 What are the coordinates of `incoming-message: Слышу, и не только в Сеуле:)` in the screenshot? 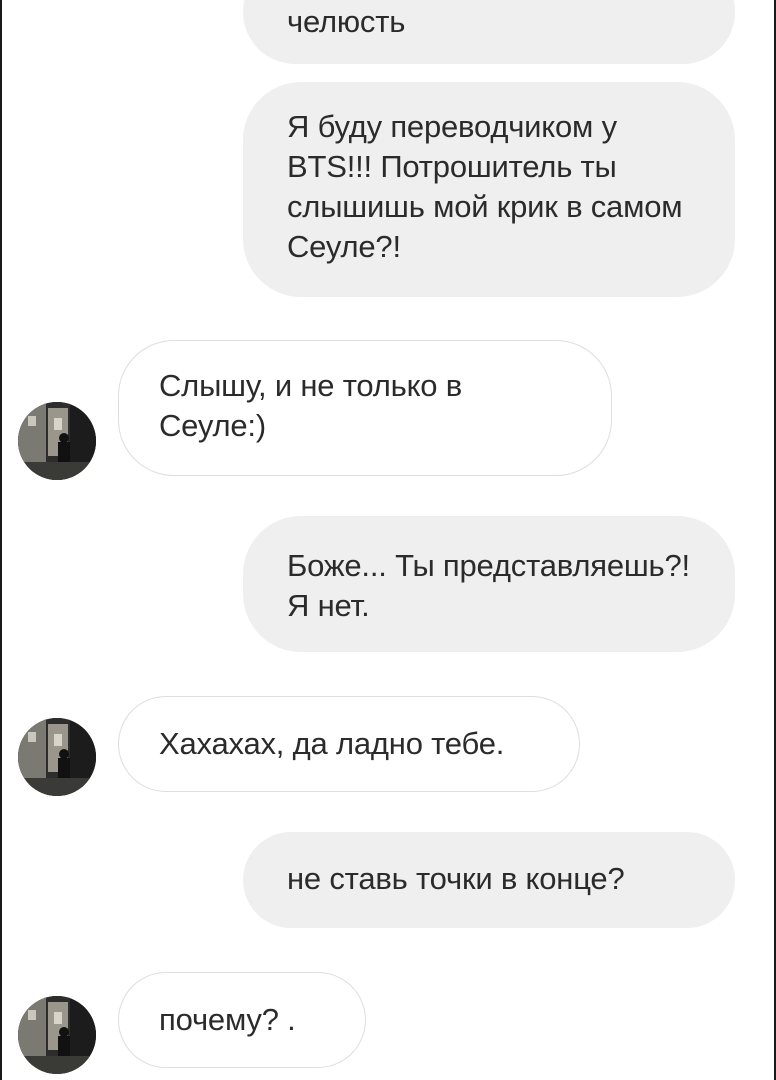 It's located at (365, 408).